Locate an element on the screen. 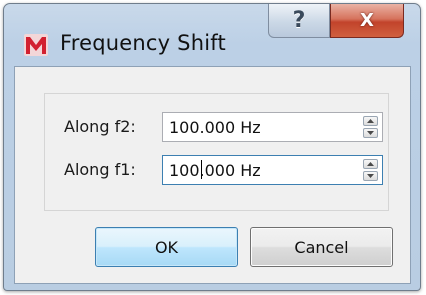  along-f1-label: Along f1: is located at coordinates (100, 169).